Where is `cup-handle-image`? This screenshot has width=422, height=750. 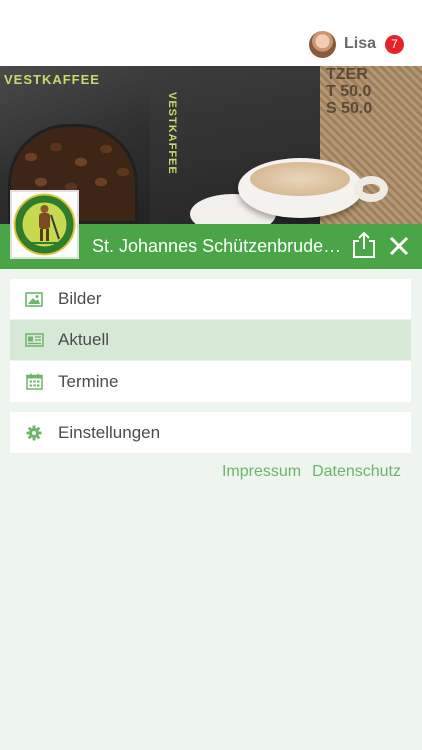 cup-handle-image is located at coordinates (371, 189).